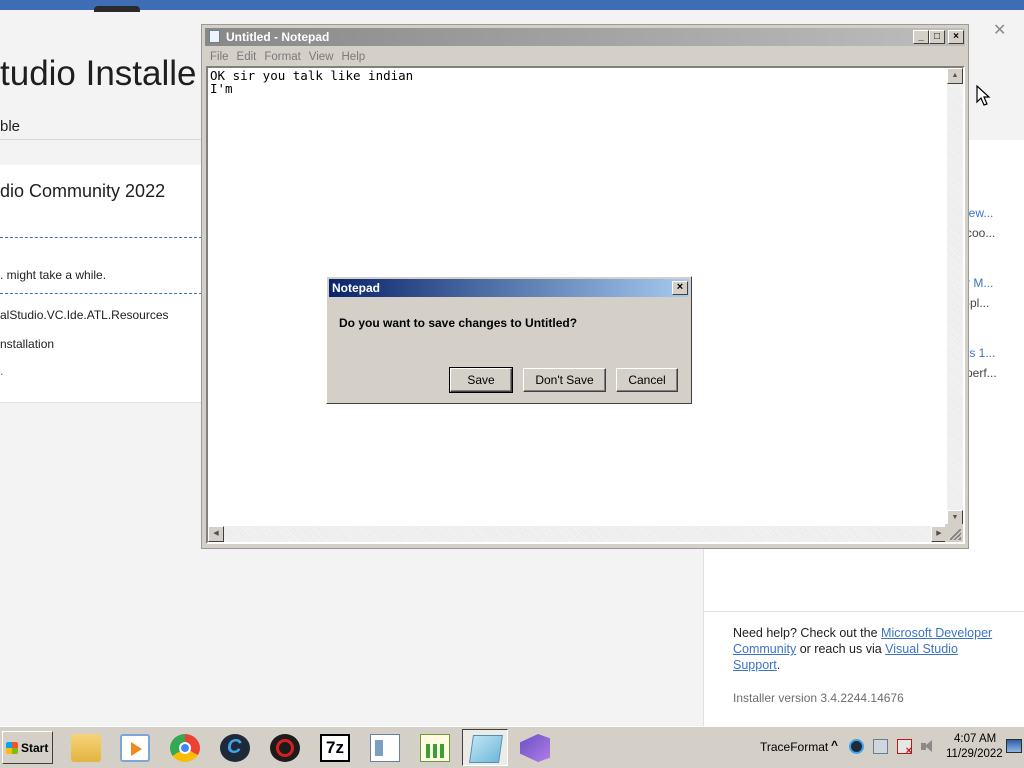  What do you see at coordinates (585, 37) in the screenshot?
I see `notepad-titlebar: Untitled - Notepad _ □ ×` at bounding box center [585, 37].